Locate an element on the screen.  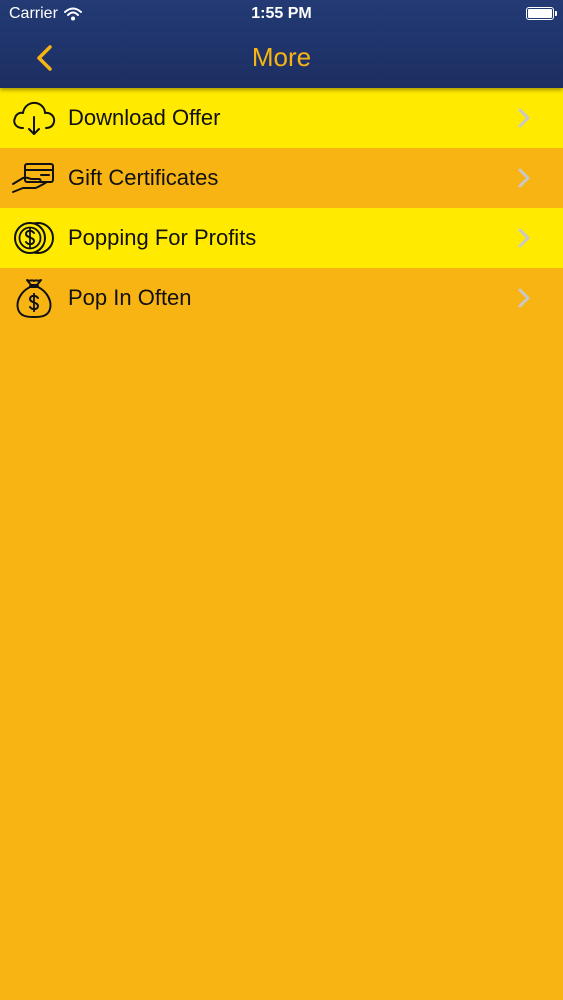
menu-item-label: Pop In Often is located at coordinates (130, 297).